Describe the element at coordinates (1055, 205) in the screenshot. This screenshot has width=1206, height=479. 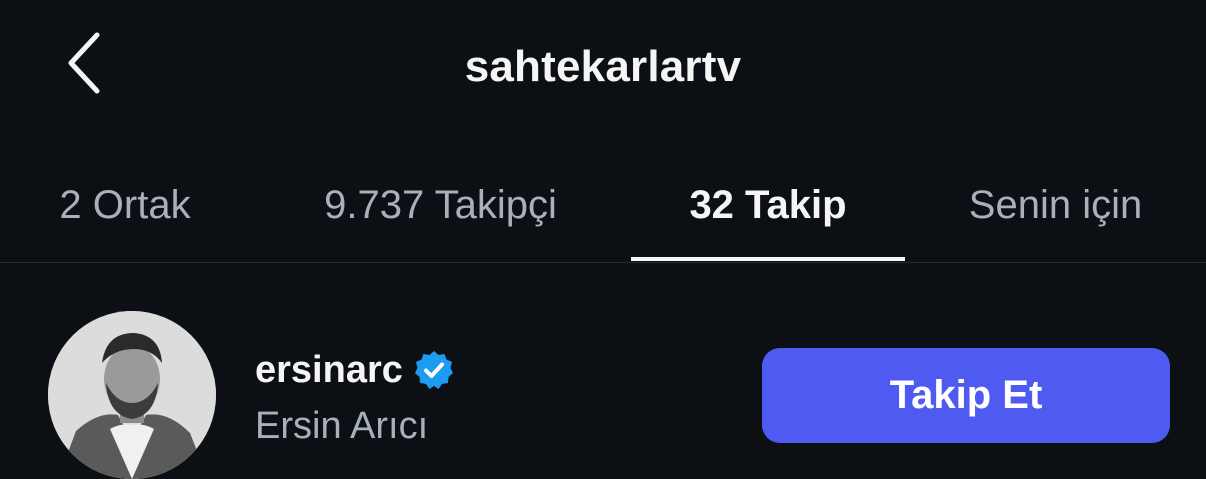
I see `tab-for-you: Senin için` at that location.